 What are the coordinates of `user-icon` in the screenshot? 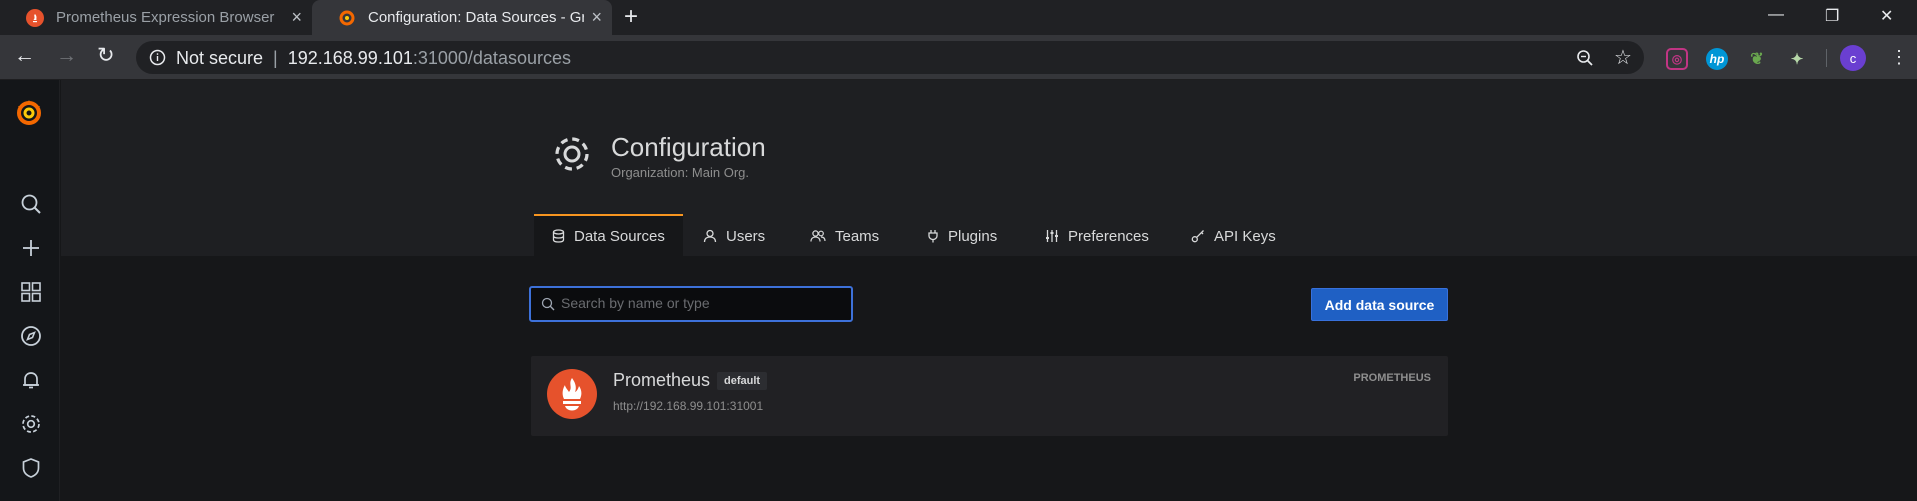 It's located at (710, 236).